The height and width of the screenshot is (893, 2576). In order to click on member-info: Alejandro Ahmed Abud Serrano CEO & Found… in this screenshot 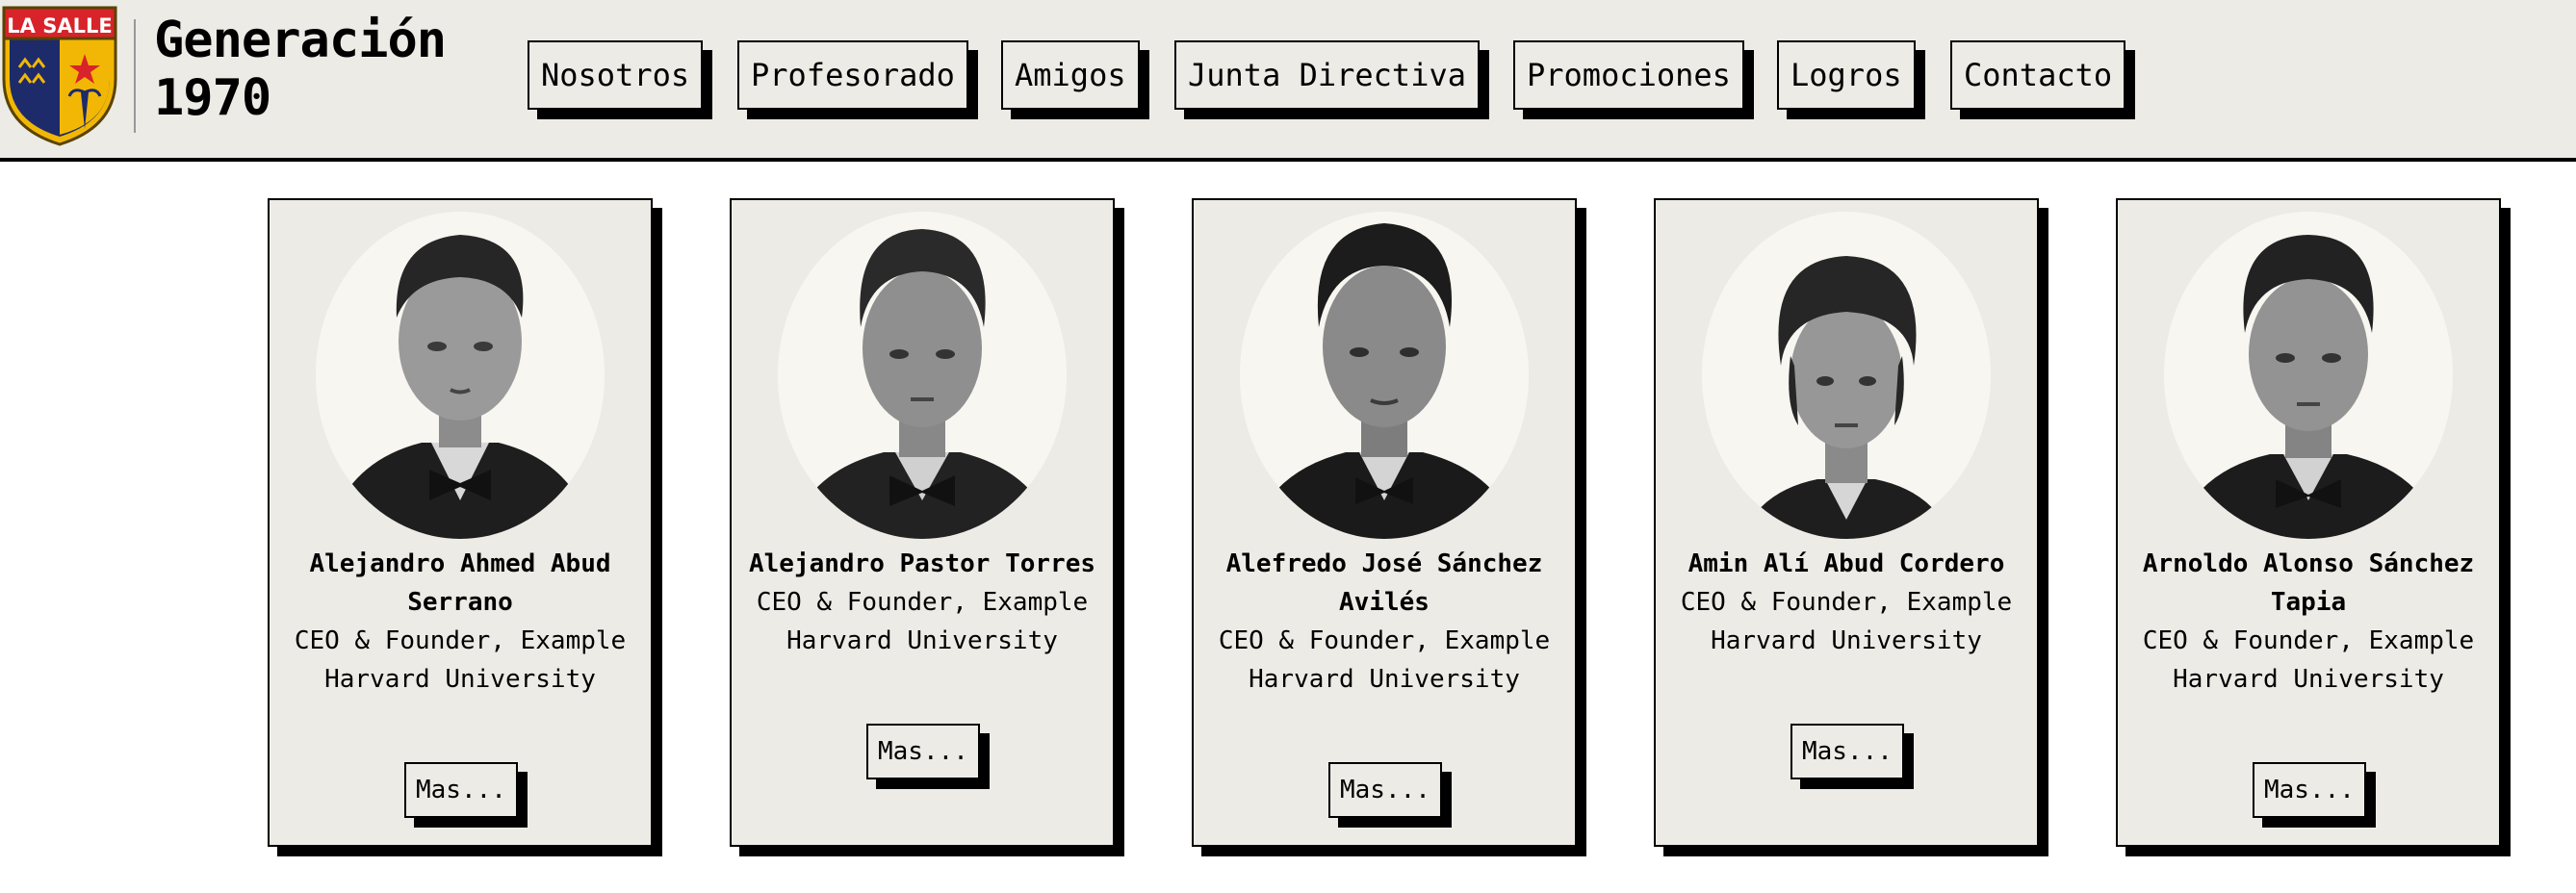, I will do `click(460, 622)`.